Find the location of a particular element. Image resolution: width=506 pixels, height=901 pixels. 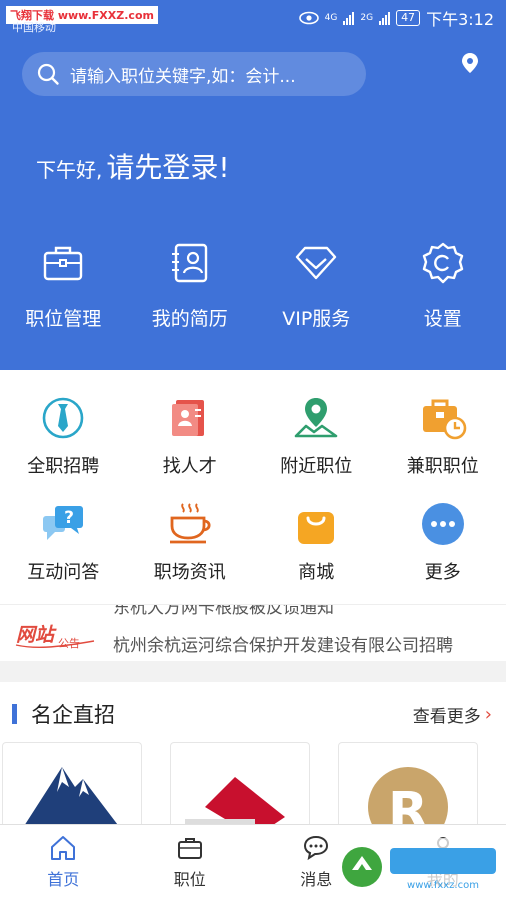

grid-label: 全职招聘 is located at coordinates (63, 465).